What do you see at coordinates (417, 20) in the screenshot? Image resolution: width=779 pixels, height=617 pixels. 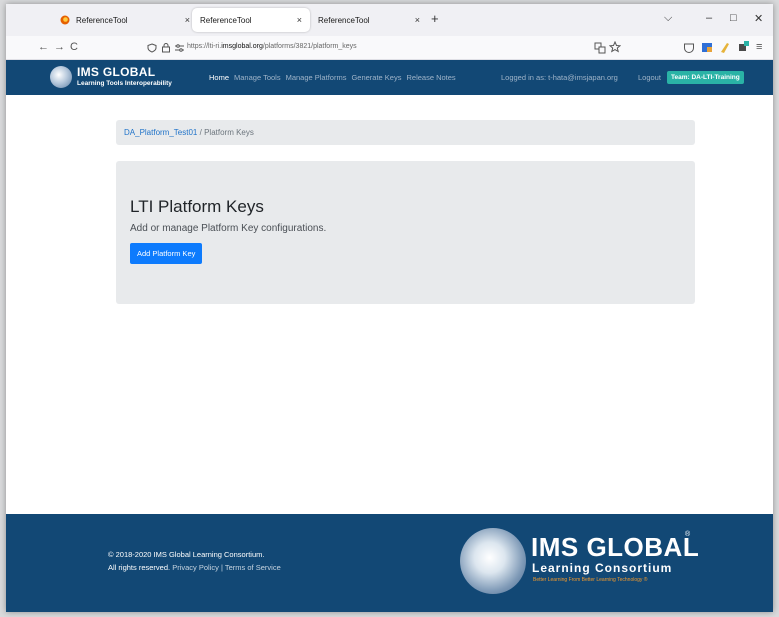 I see `tab-3-close-icon: ×` at bounding box center [417, 20].